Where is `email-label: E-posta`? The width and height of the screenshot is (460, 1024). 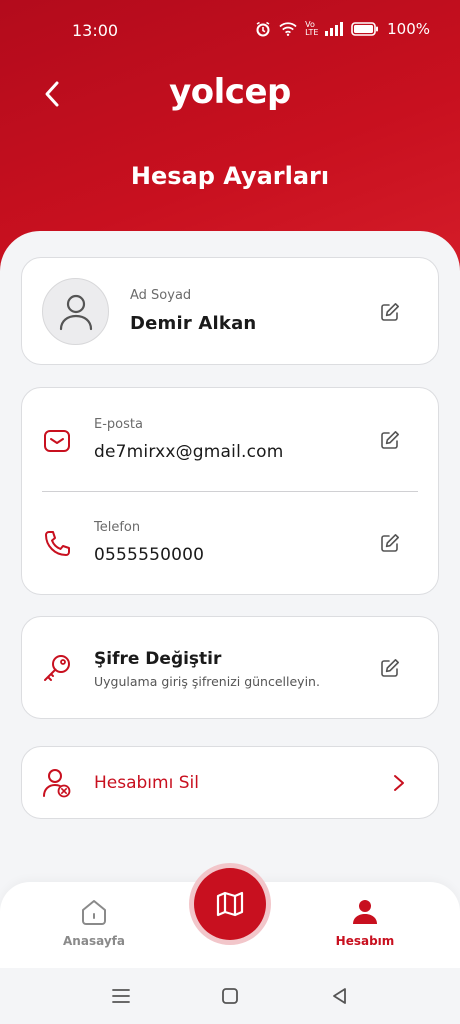
email-label: E-posta is located at coordinates (118, 424).